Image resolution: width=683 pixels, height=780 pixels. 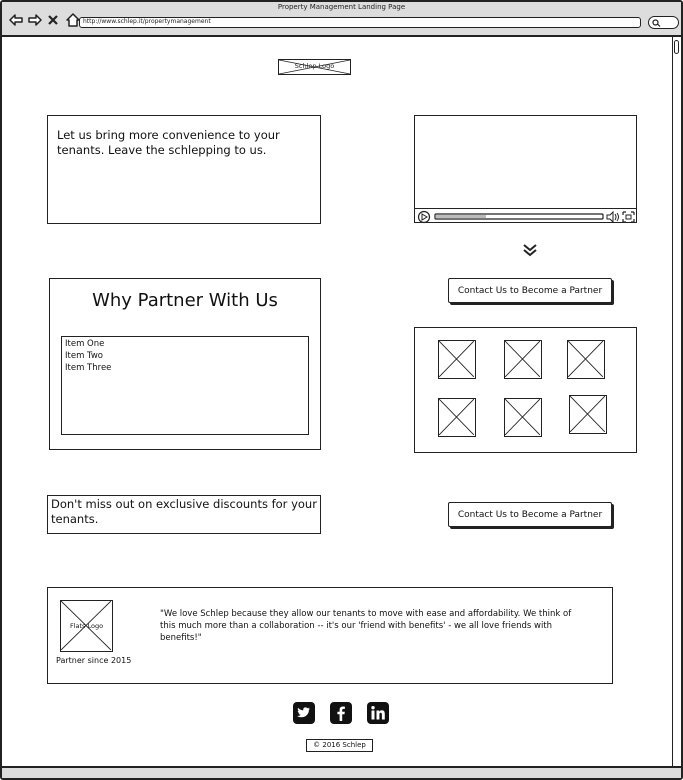 I want to click on nav-controls, so click(x=44, y=19).